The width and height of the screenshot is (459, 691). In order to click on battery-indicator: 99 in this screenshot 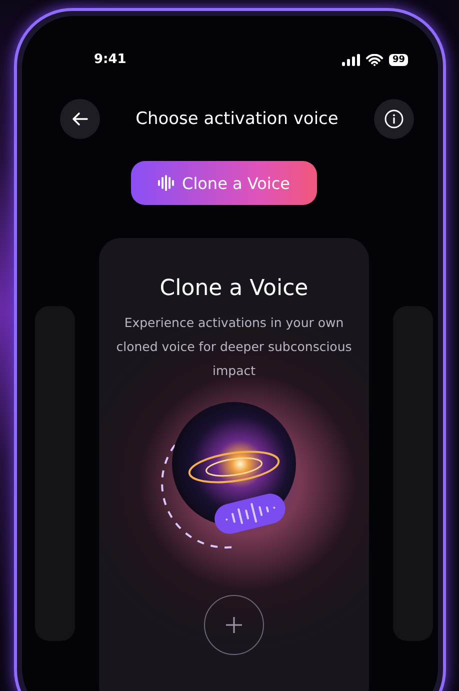, I will do `click(398, 60)`.